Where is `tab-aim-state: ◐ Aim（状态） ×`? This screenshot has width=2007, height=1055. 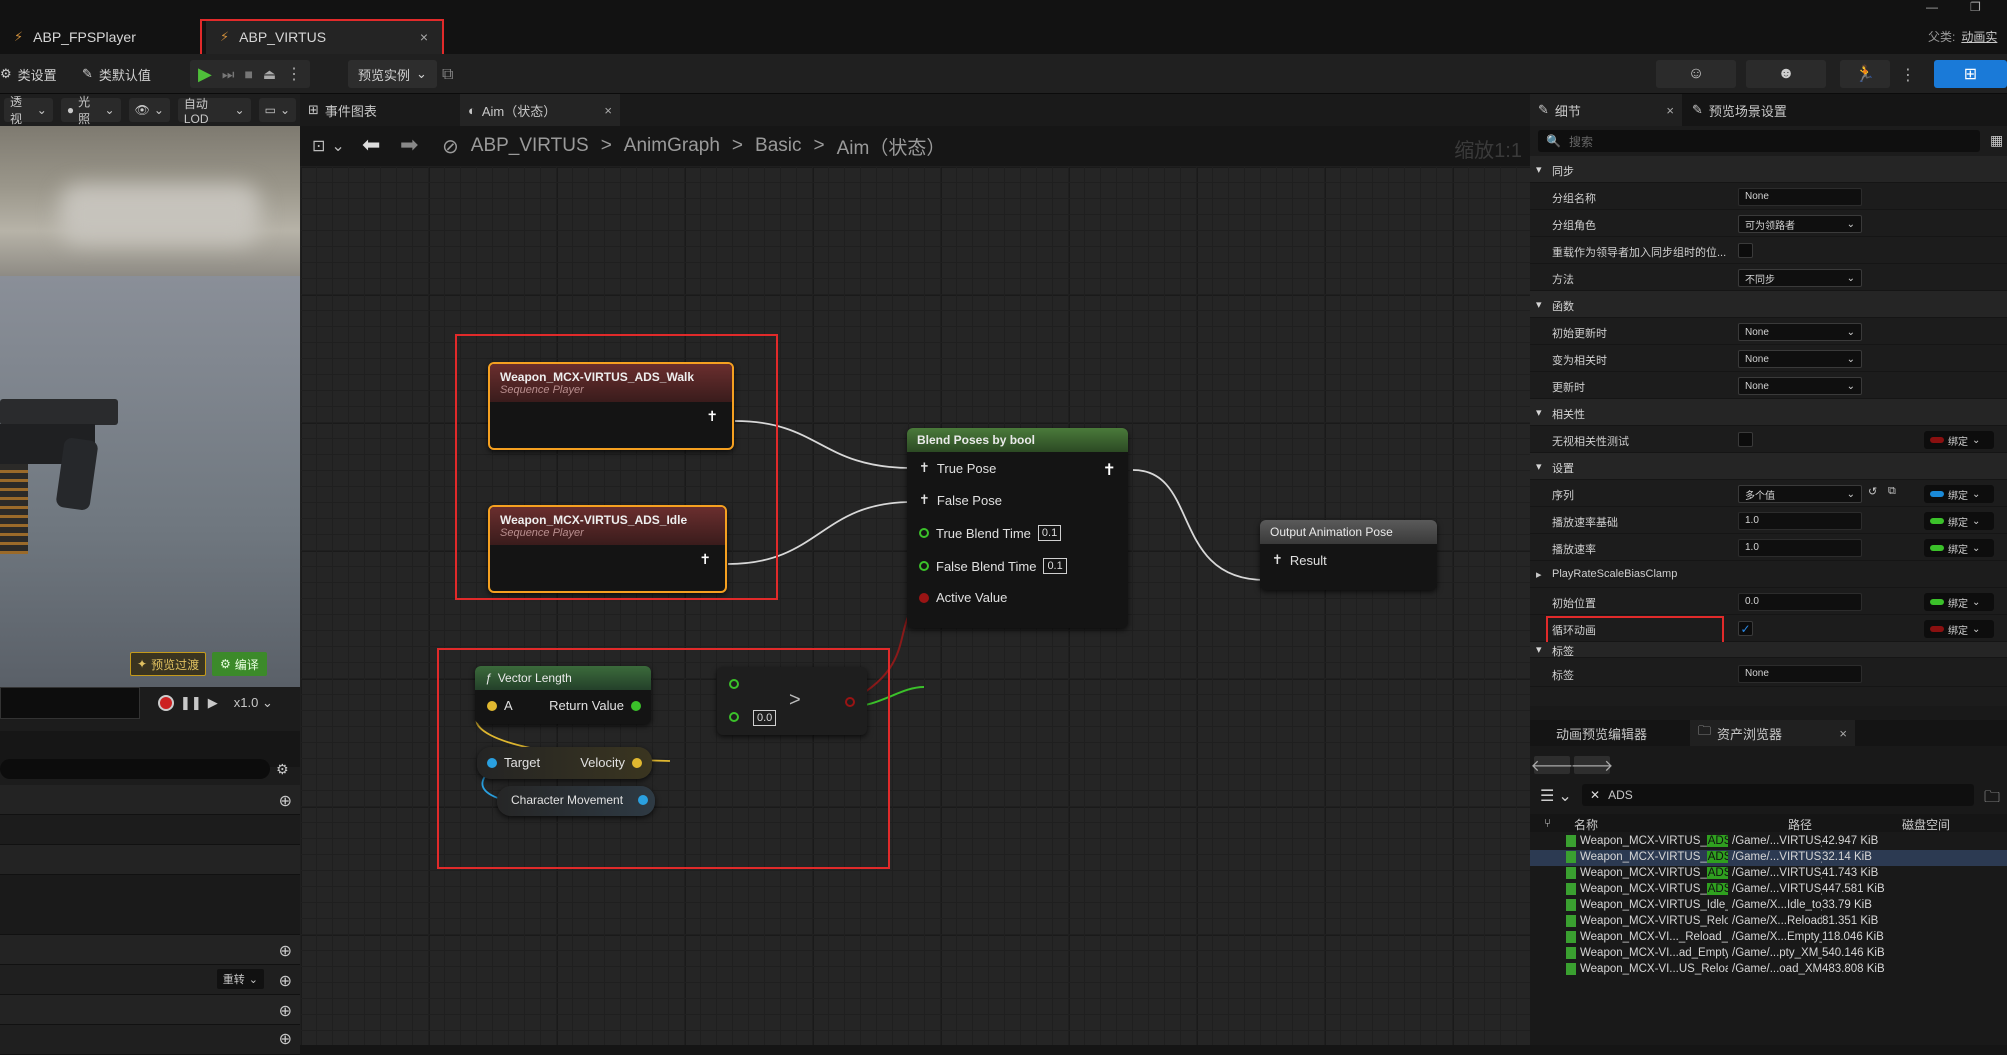
tab-aim-state: ◐ Aim（状态） × is located at coordinates (540, 110).